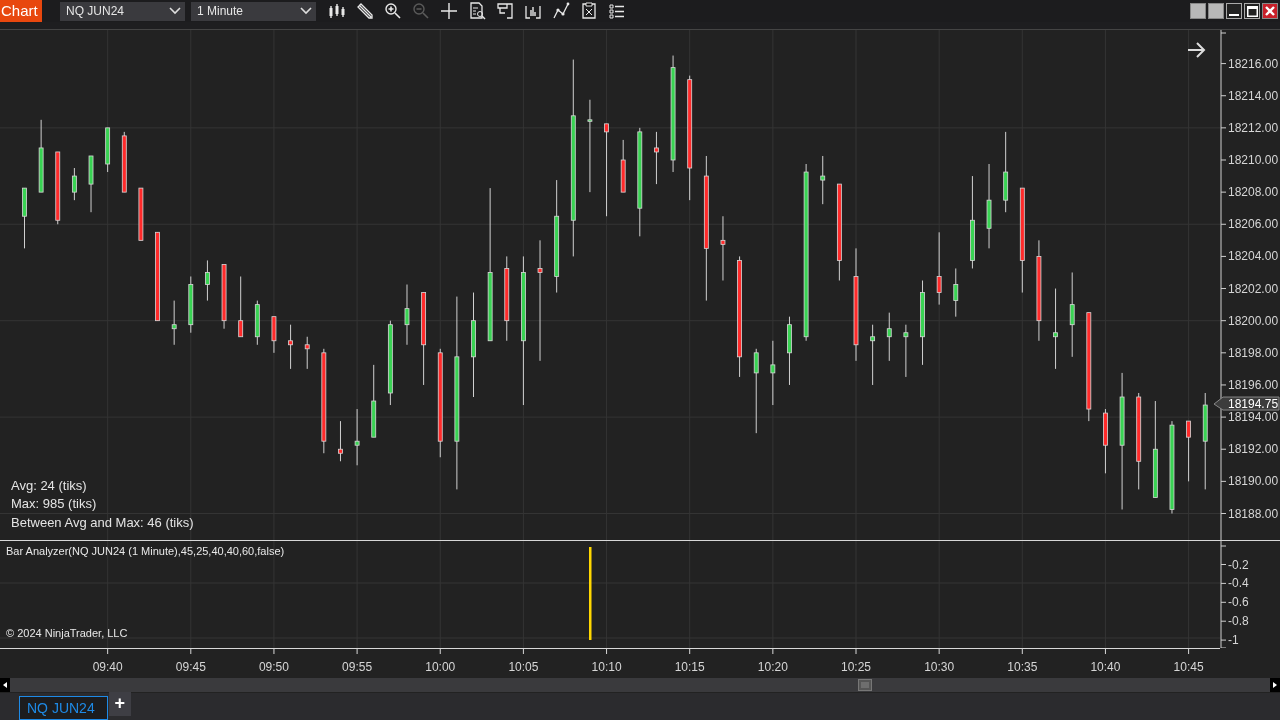 The height and width of the screenshot is (720, 1280). Describe the element at coordinates (145, 551) in the screenshot. I see `indicator-label: Bar Analyzer(NQ JUN24 (1 Minute),45,25,40,40,60,false)` at that location.